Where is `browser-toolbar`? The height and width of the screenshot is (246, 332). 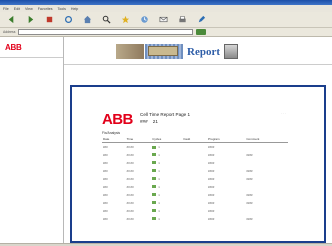 browser-toolbar is located at coordinates (166, 20).